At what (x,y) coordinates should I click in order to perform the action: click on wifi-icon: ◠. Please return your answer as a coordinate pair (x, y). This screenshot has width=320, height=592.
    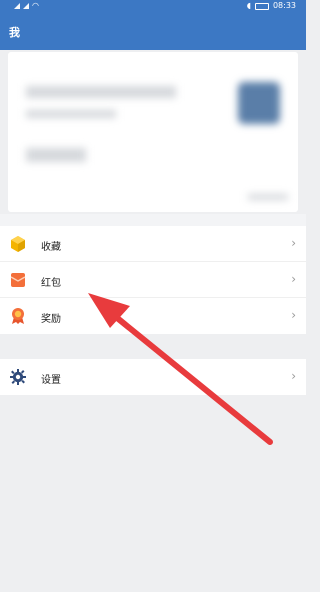
    Looking at the image, I should click on (35, 5).